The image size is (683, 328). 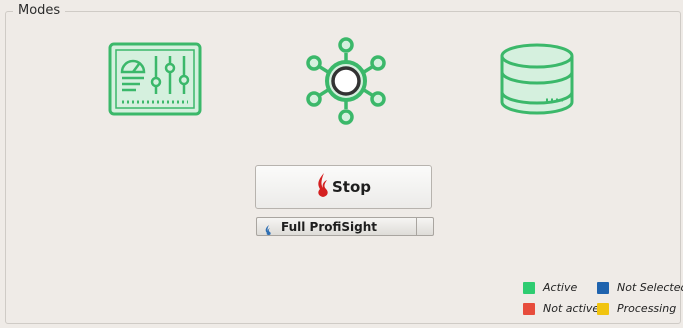 What do you see at coordinates (39, 10) in the screenshot?
I see `modes-group-title: Modes` at bounding box center [39, 10].